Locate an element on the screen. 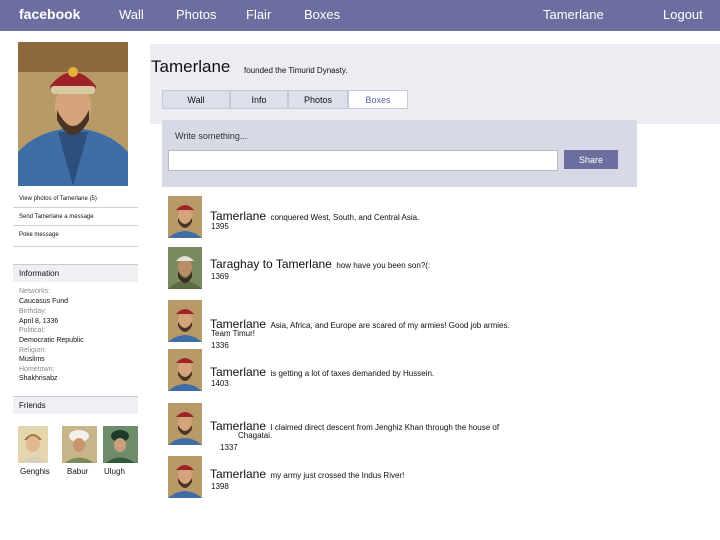  info-value-birthday: April 8, 1336 is located at coordinates (39, 321).